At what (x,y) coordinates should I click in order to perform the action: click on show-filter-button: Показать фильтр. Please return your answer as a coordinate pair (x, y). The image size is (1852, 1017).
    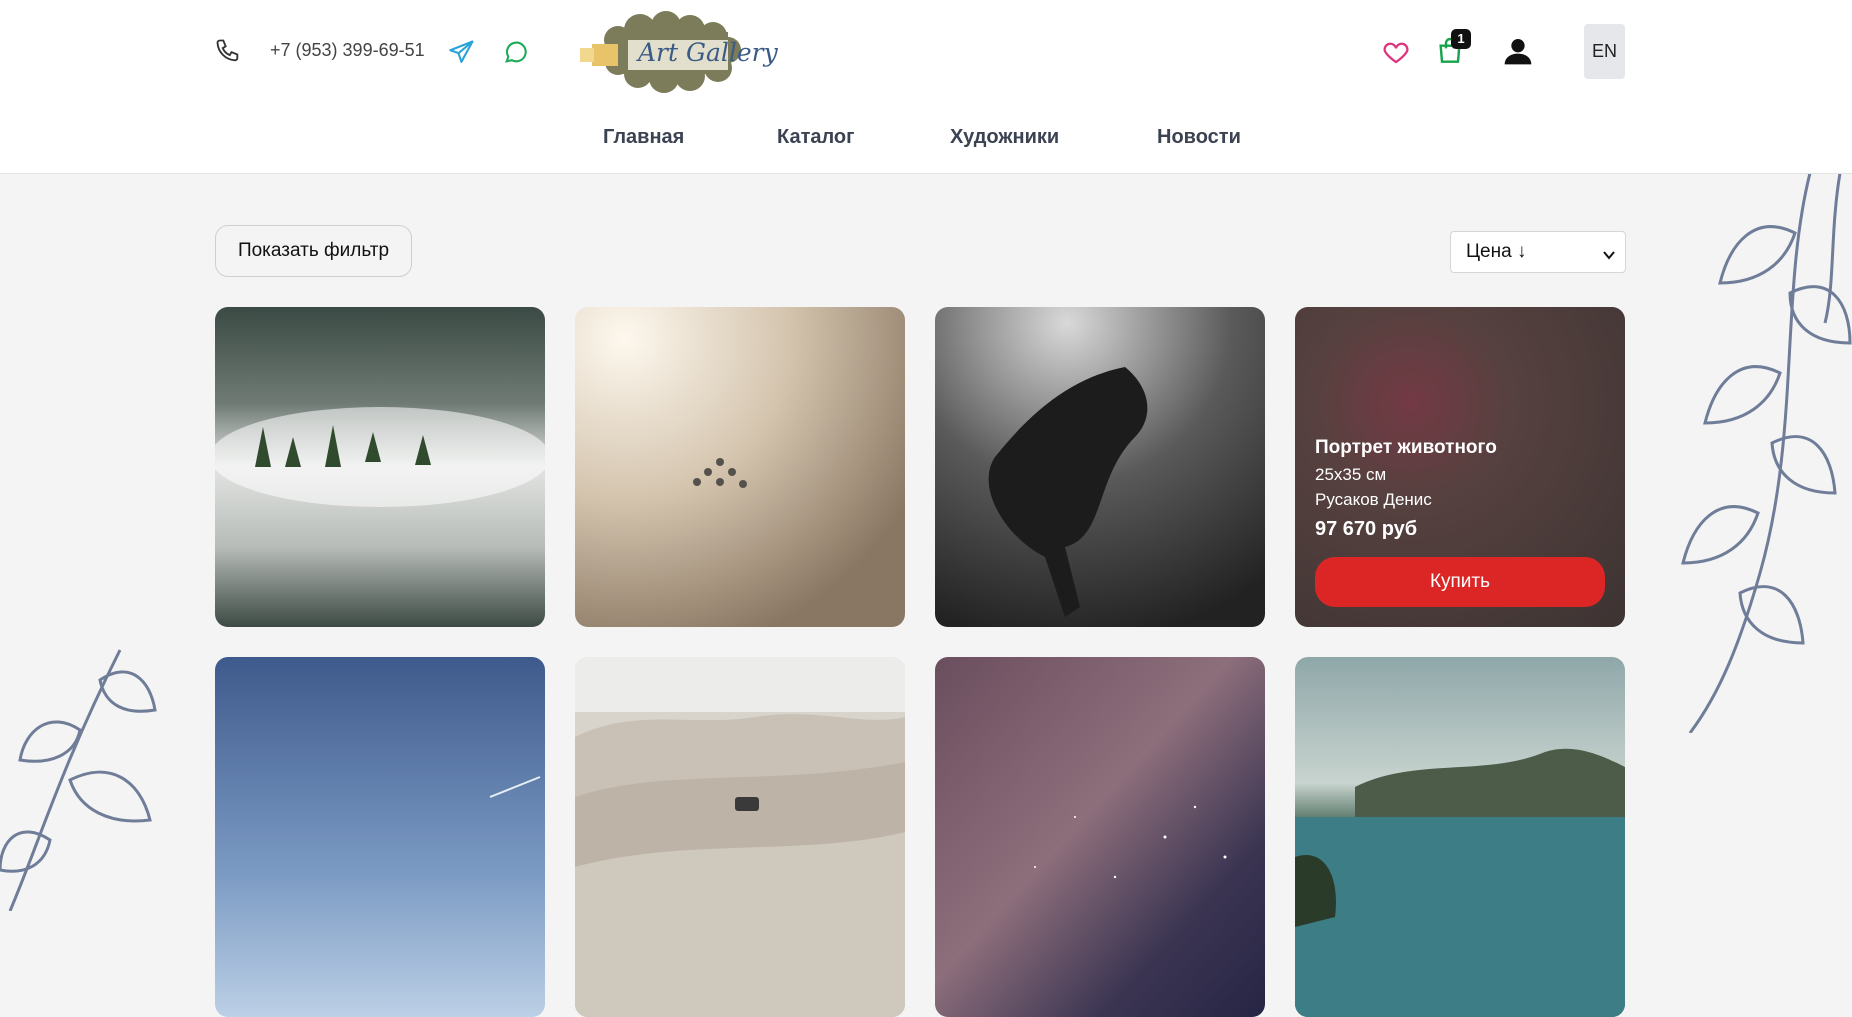
    Looking at the image, I should click on (313, 251).